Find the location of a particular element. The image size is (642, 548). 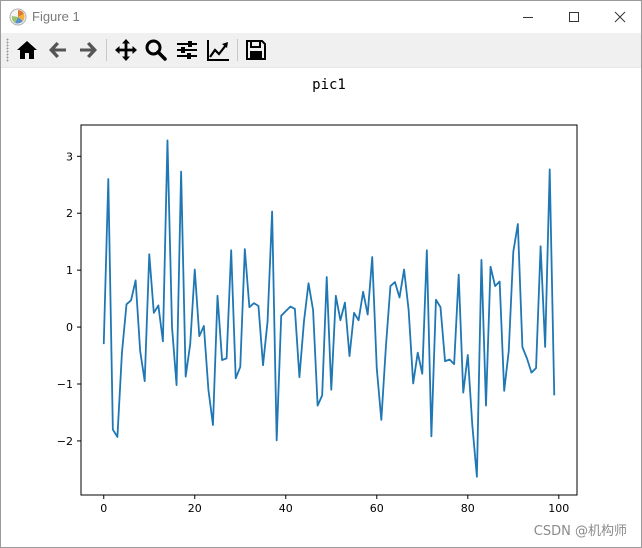

x-tick-label: 40 is located at coordinates (286, 508).